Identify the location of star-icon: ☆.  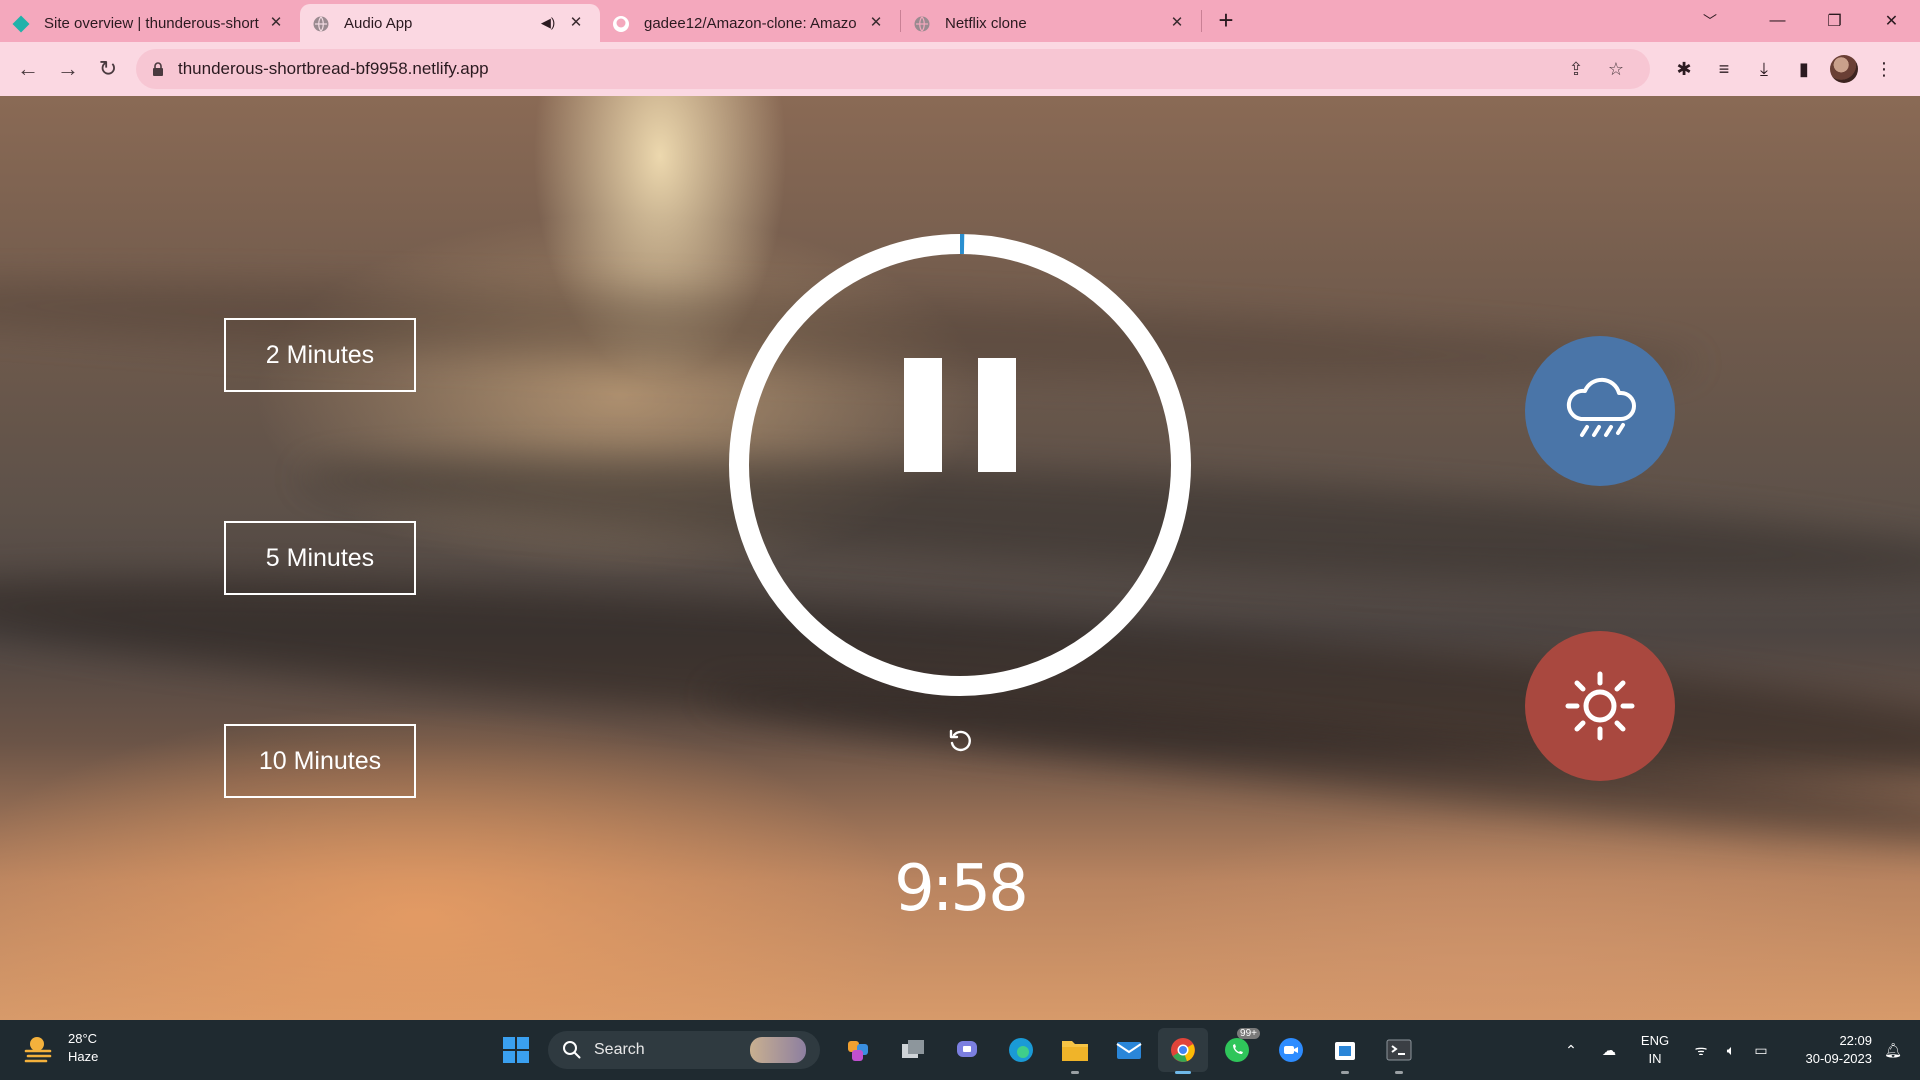
(1616, 69).